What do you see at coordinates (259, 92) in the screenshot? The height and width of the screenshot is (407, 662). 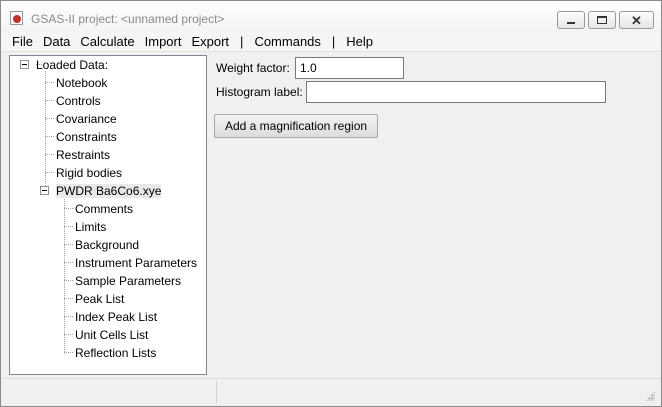 I see `histogram-label-label: Histogram label:` at bounding box center [259, 92].